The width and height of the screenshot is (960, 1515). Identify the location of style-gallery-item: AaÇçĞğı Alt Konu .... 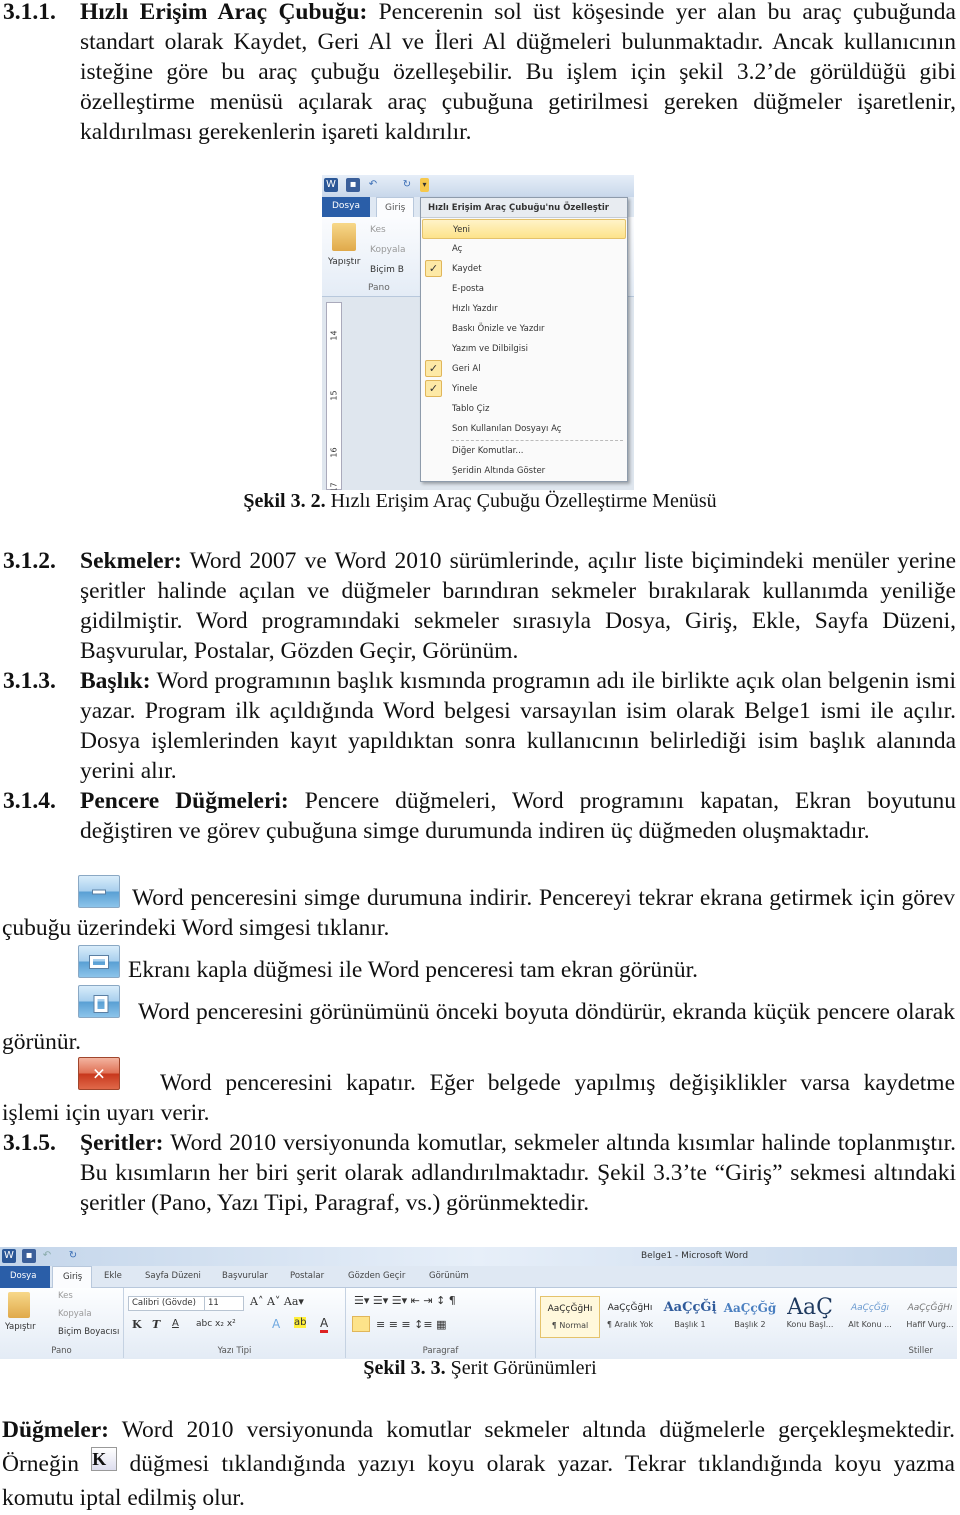
(870, 1317).